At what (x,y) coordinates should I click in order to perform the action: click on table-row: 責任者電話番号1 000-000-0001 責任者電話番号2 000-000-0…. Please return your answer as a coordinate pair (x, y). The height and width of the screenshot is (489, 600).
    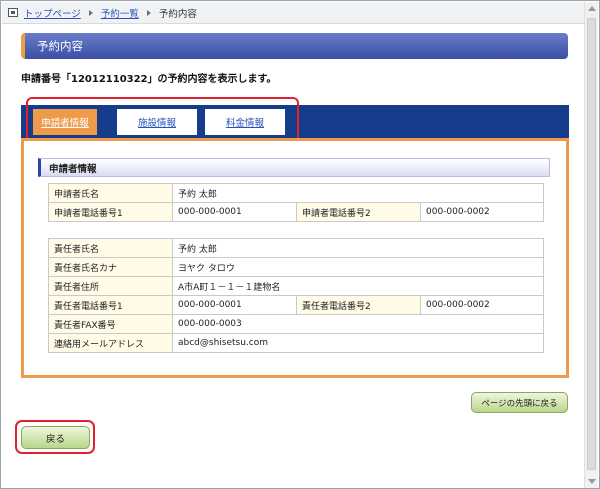
    Looking at the image, I should click on (296, 305).